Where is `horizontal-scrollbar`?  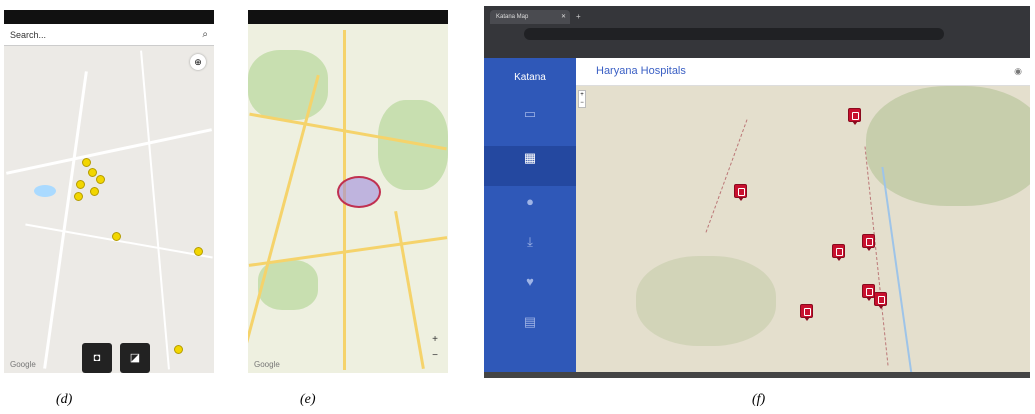
horizontal-scrollbar is located at coordinates (757, 375).